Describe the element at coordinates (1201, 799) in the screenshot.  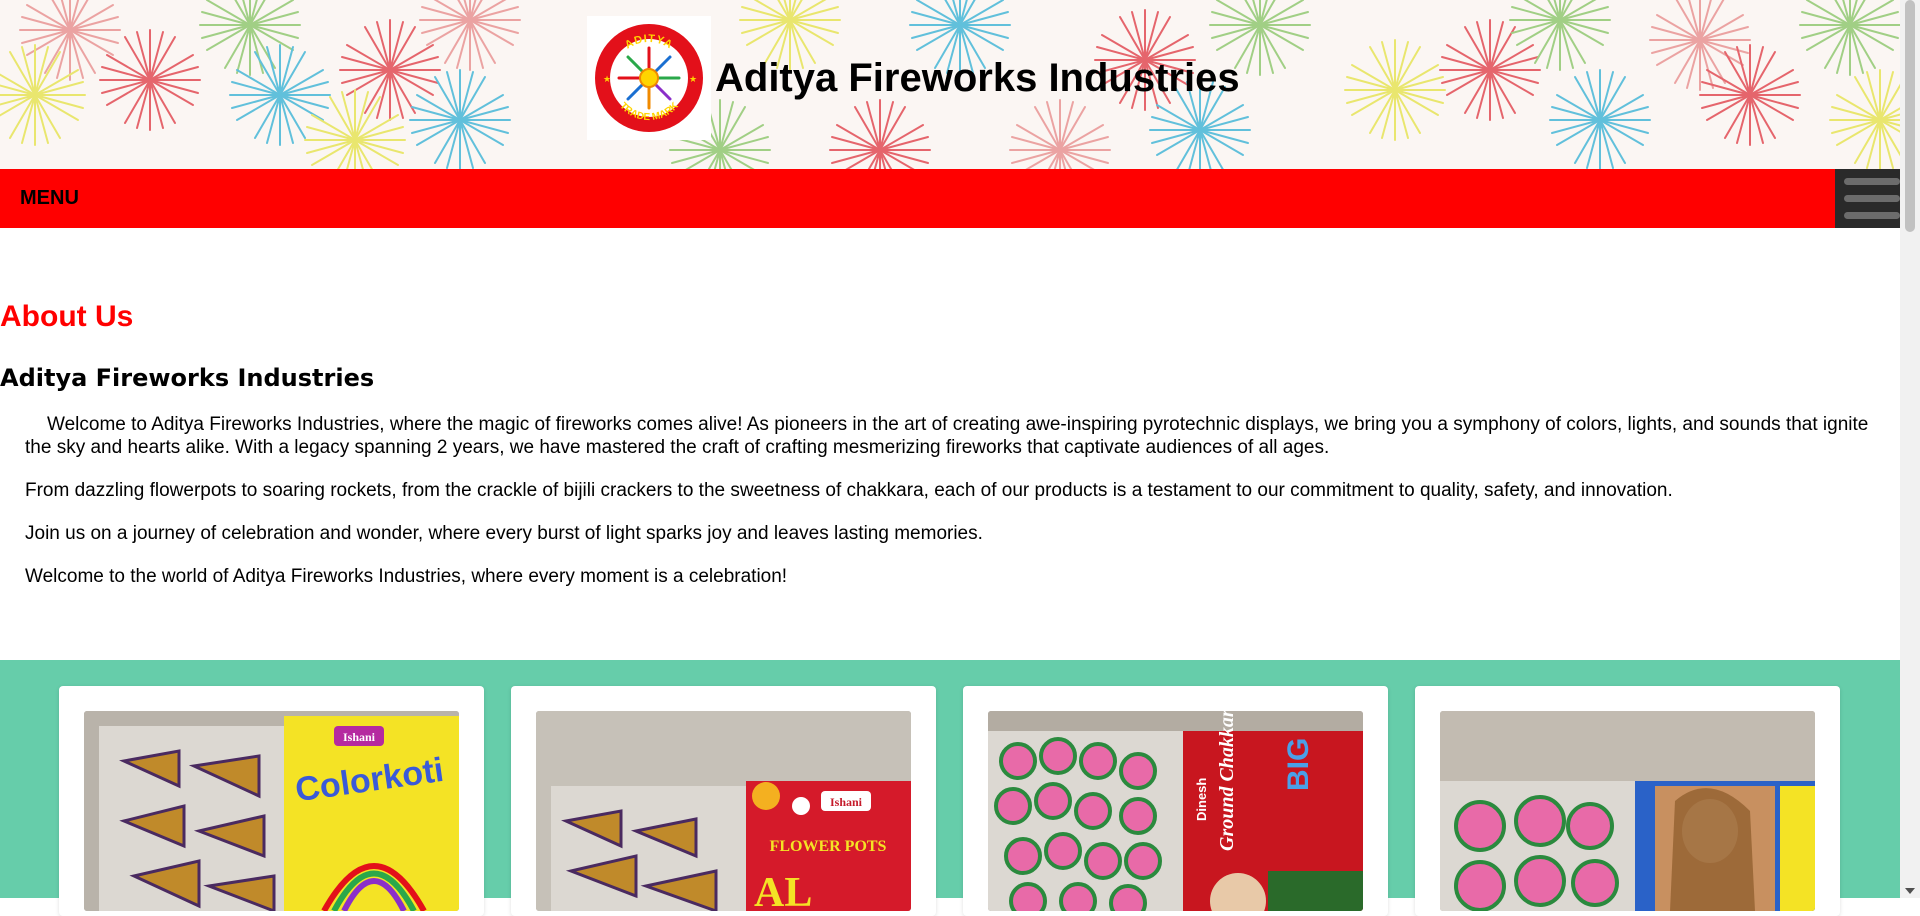
I see `product-brand-text: Dinesh` at that location.